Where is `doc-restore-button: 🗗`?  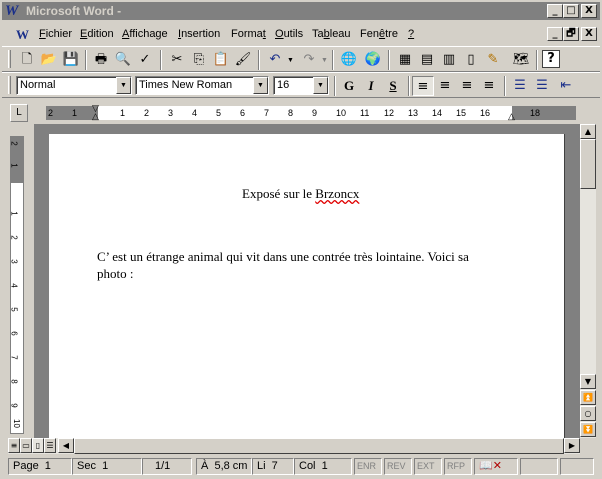 doc-restore-button: 🗗 is located at coordinates (571, 34).